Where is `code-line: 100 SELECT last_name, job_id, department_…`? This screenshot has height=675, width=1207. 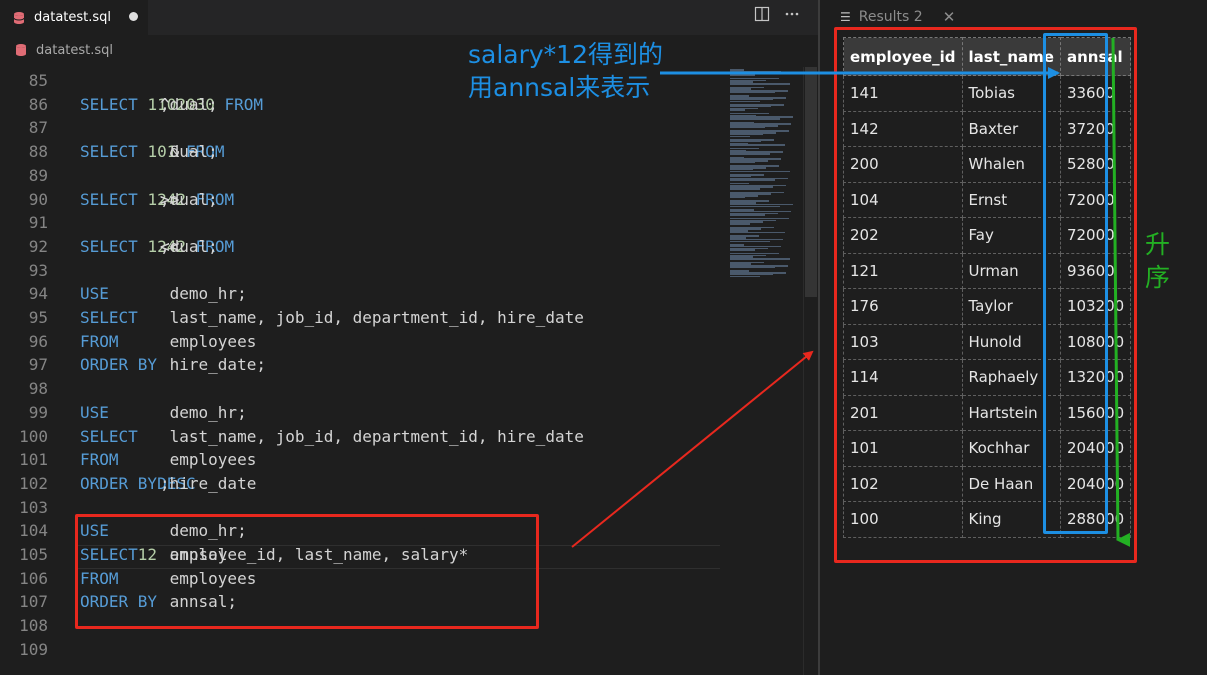
code-line: 100 SELECT last_name, job_id, department_… is located at coordinates (360, 437).